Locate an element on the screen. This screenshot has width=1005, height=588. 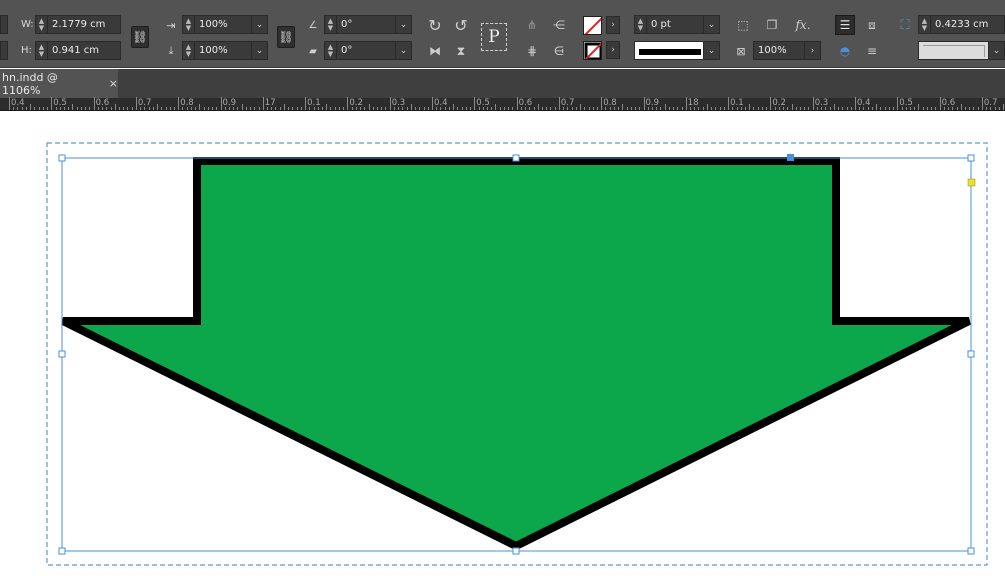
height-stepper: ▲ ▼ is located at coordinates (42, 50).